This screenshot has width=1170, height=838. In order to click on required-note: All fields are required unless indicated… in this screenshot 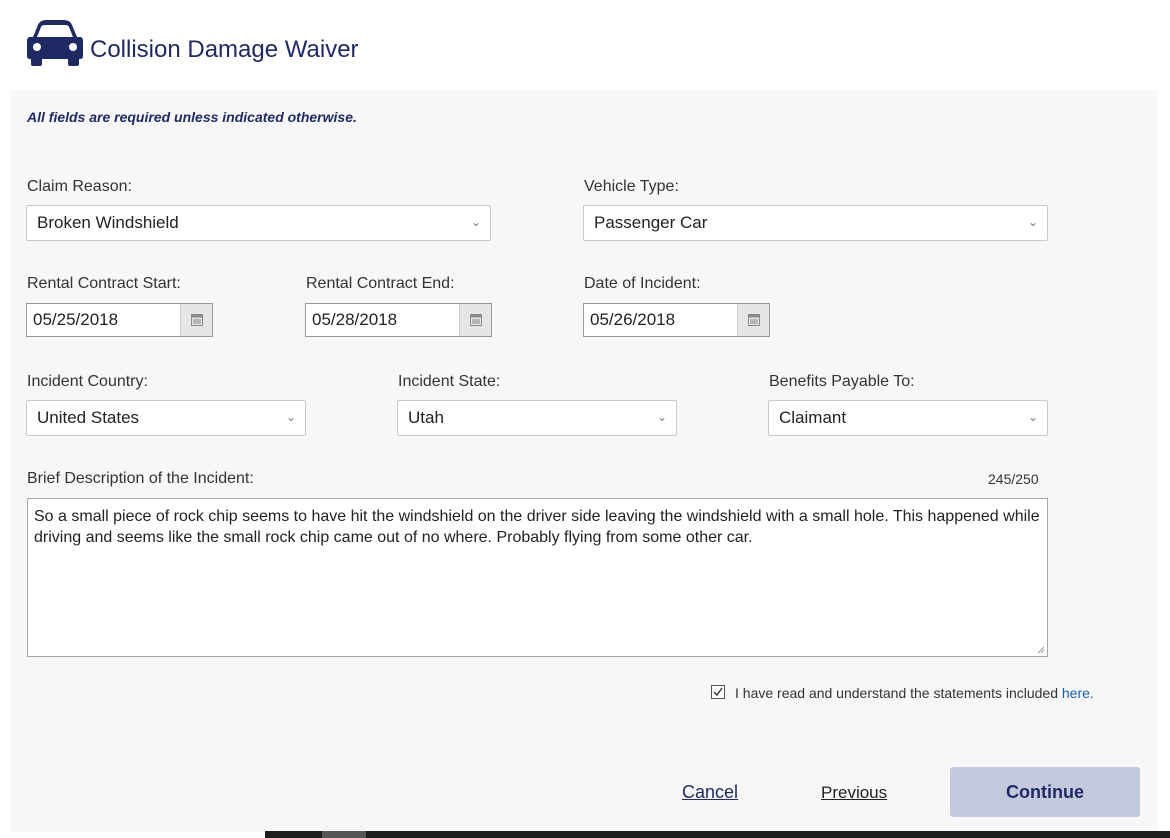, I will do `click(192, 117)`.